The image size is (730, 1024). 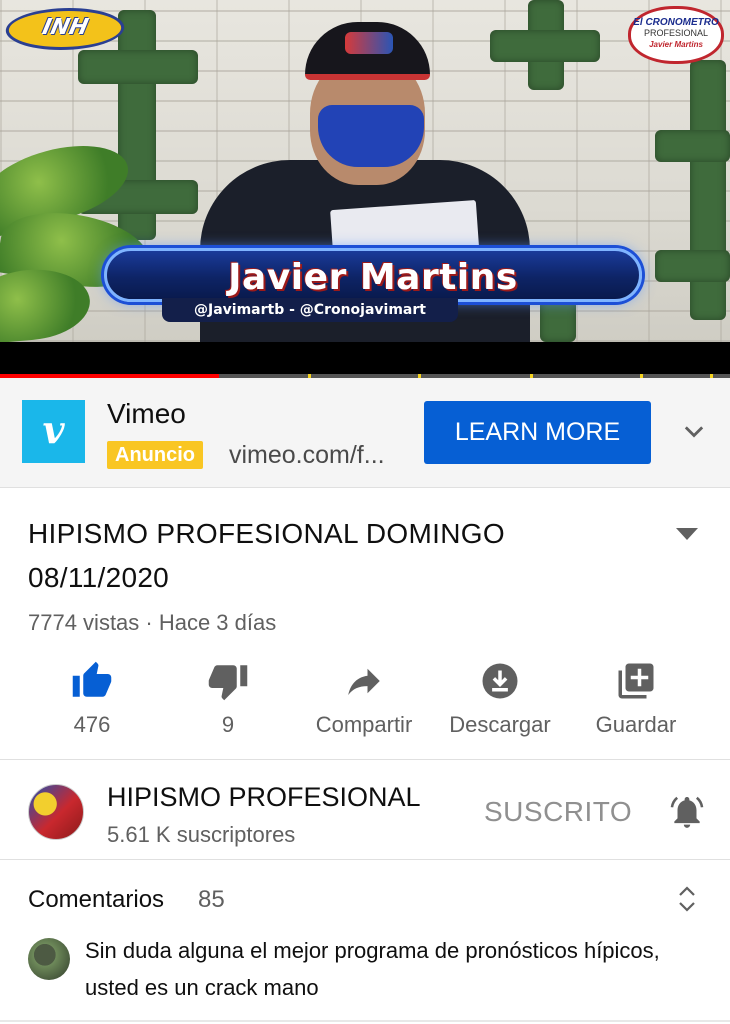 What do you see at coordinates (537, 432) in the screenshot?
I see `learn-more-button: LEARN MORE` at bounding box center [537, 432].